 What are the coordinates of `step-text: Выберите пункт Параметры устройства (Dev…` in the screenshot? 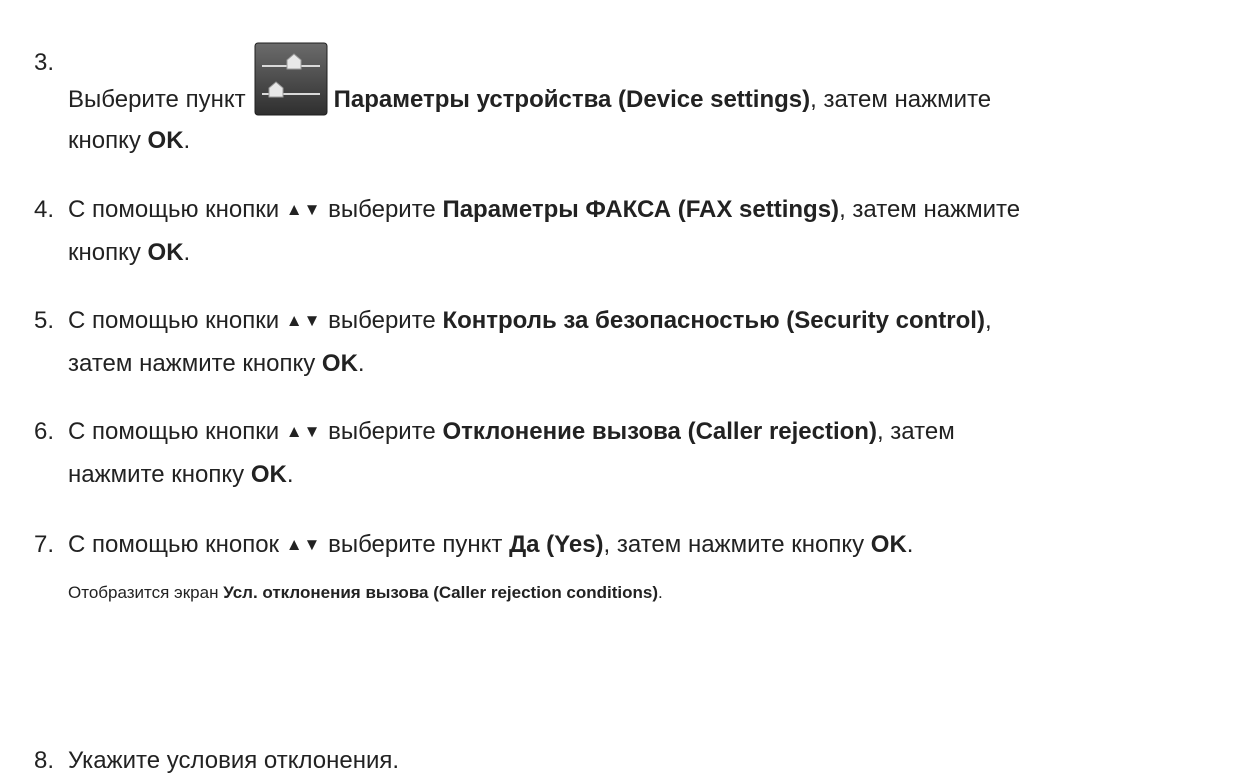 It's located at (651, 101).